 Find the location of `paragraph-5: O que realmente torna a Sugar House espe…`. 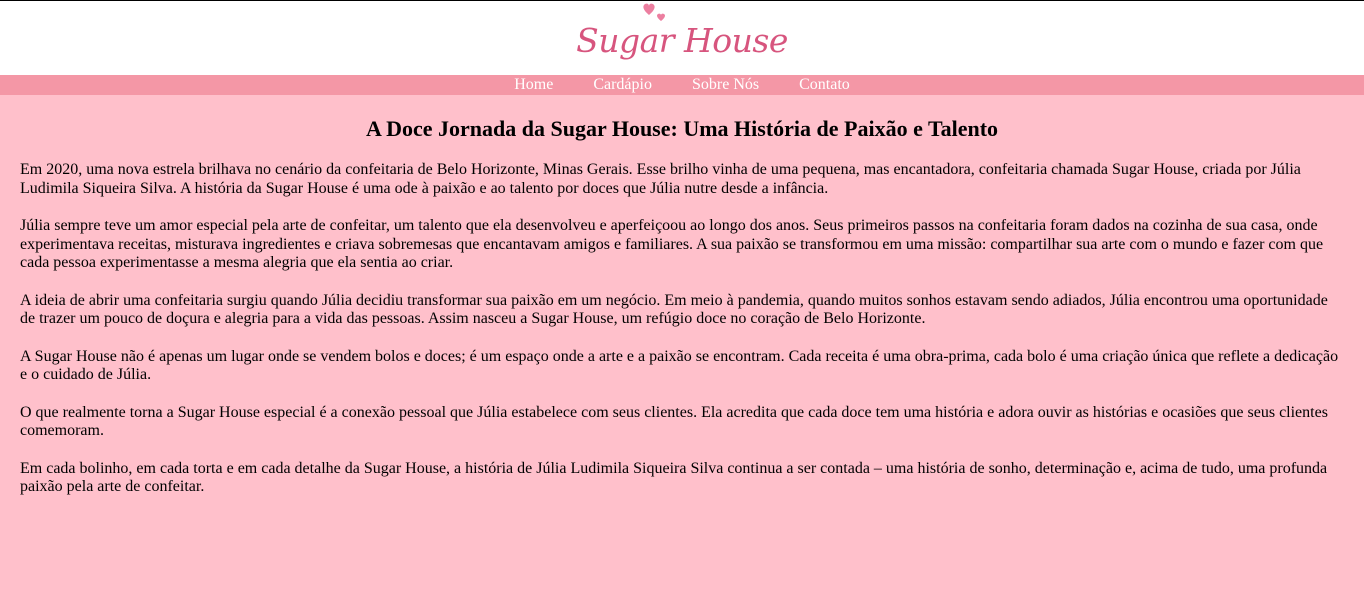

paragraph-5: O que realmente torna a Sugar House espe… is located at coordinates (674, 421).